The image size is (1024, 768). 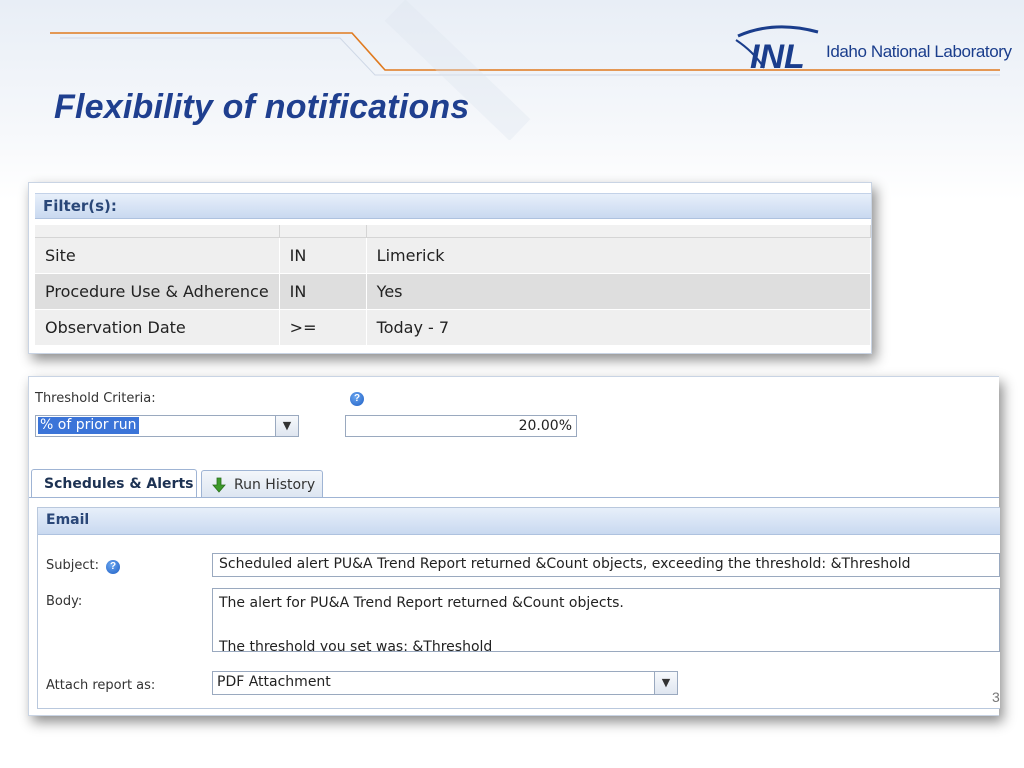 I want to click on inl-logo-letters: INL, so click(x=777, y=56).